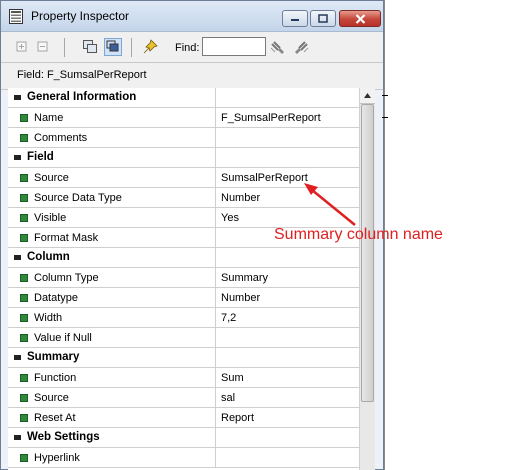 The image size is (507, 470). I want to click on pushpin-icon, so click(150, 46).